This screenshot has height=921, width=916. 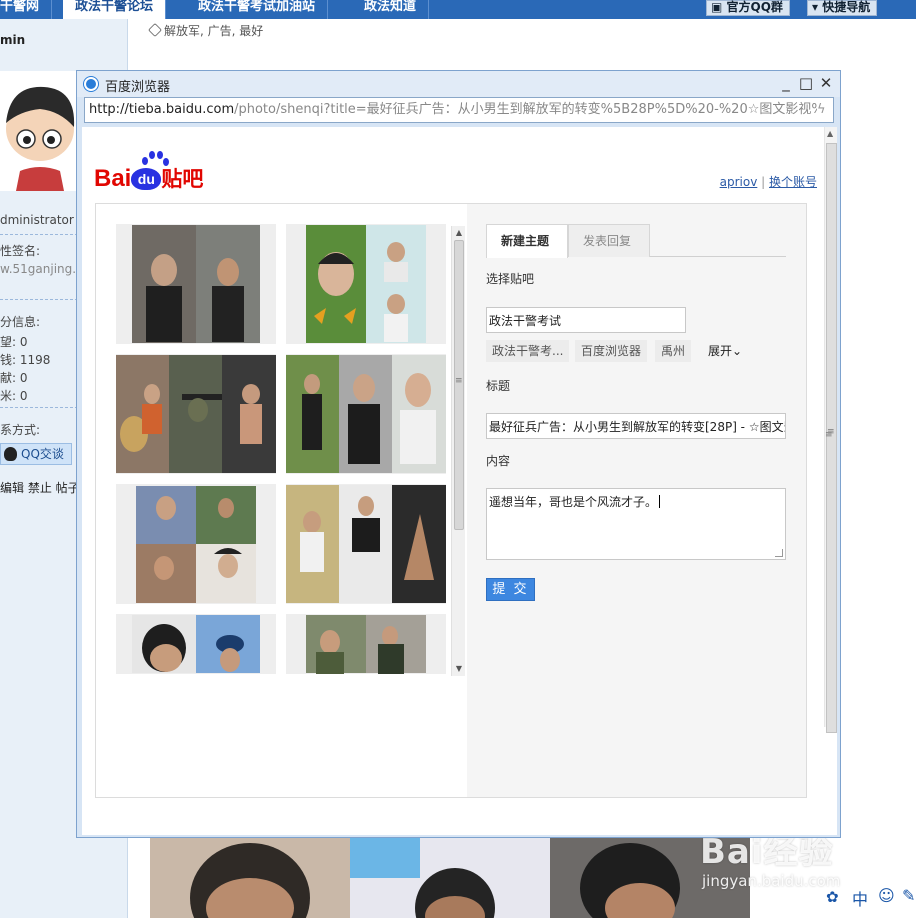 I want to click on background-photo-strip, so click(x=450, y=879).